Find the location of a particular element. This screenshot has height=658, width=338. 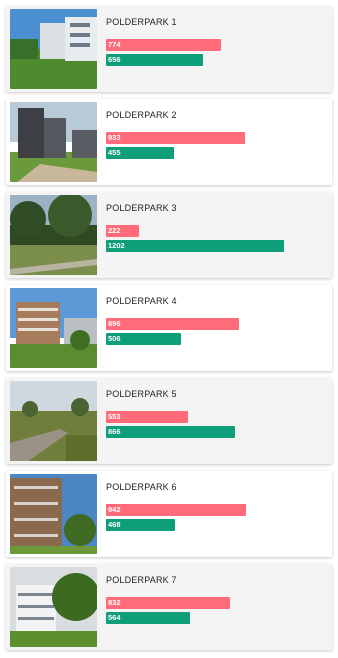

pink-value: 933 is located at coordinates (114, 137).